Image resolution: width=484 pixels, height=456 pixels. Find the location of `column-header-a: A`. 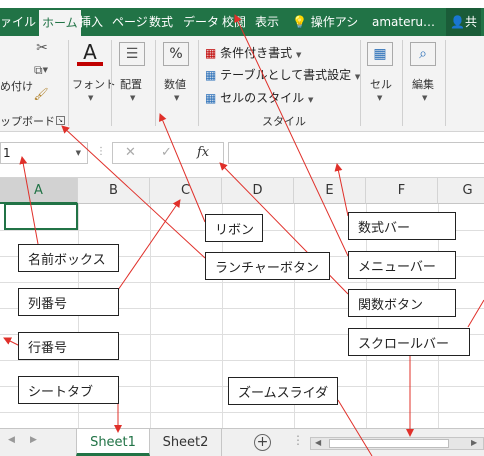

column-header-a: A is located at coordinates (39, 191).